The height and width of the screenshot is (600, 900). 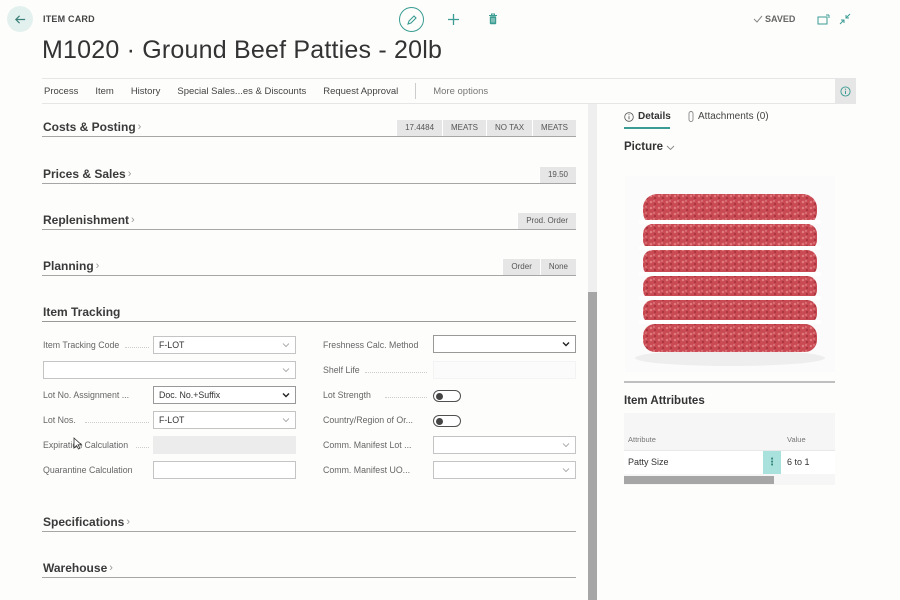 I want to click on mouse-cursor-icon, so click(x=78, y=443).